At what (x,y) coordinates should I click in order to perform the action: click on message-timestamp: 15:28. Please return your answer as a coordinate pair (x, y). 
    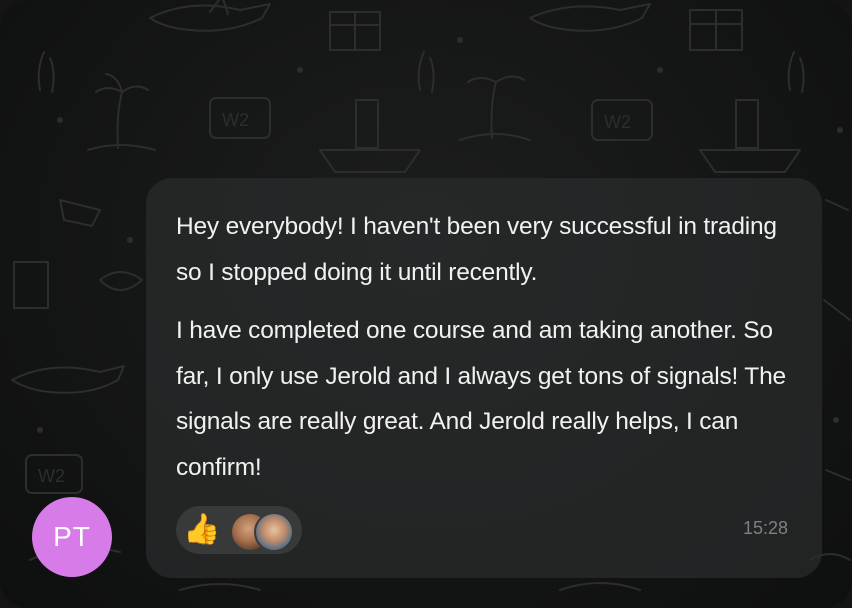
    Looking at the image, I should click on (765, 528).